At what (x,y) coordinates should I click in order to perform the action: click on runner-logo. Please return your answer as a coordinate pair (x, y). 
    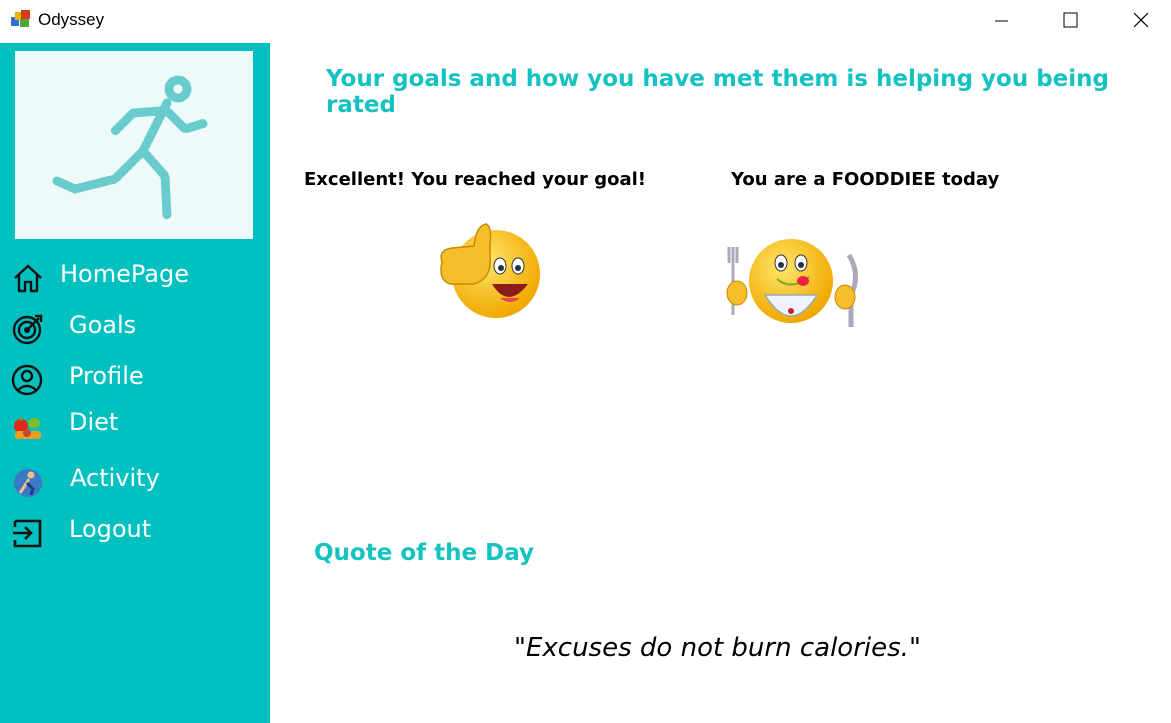
    Looking at the image, I should click on (134, 145).